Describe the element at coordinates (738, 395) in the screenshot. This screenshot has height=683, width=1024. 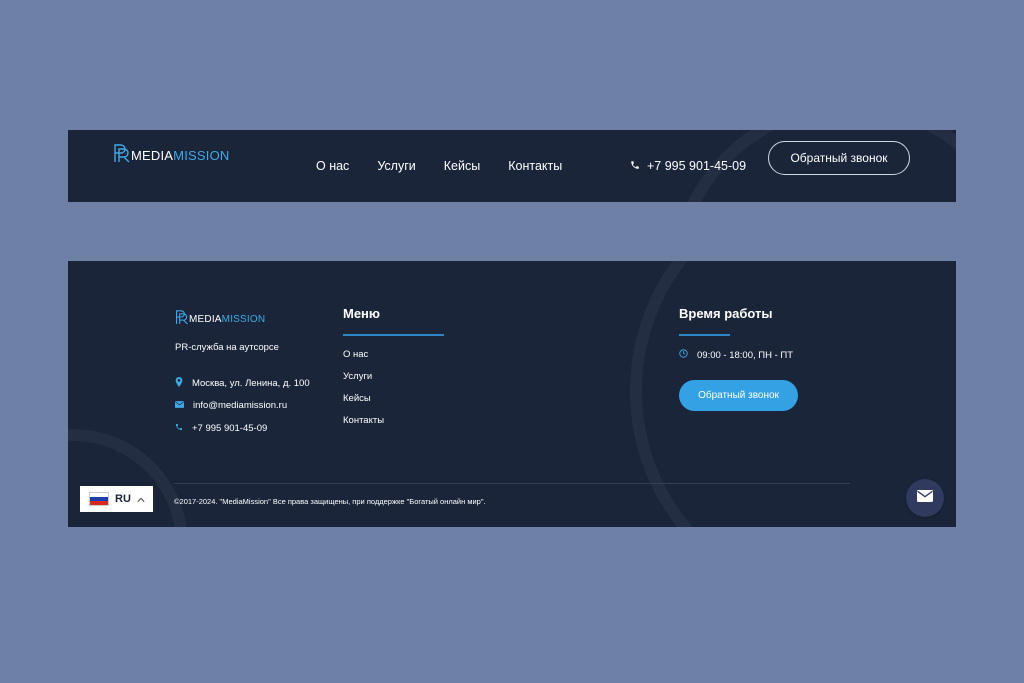
I see `footer-callback-button: Обратный звонок` at that location.